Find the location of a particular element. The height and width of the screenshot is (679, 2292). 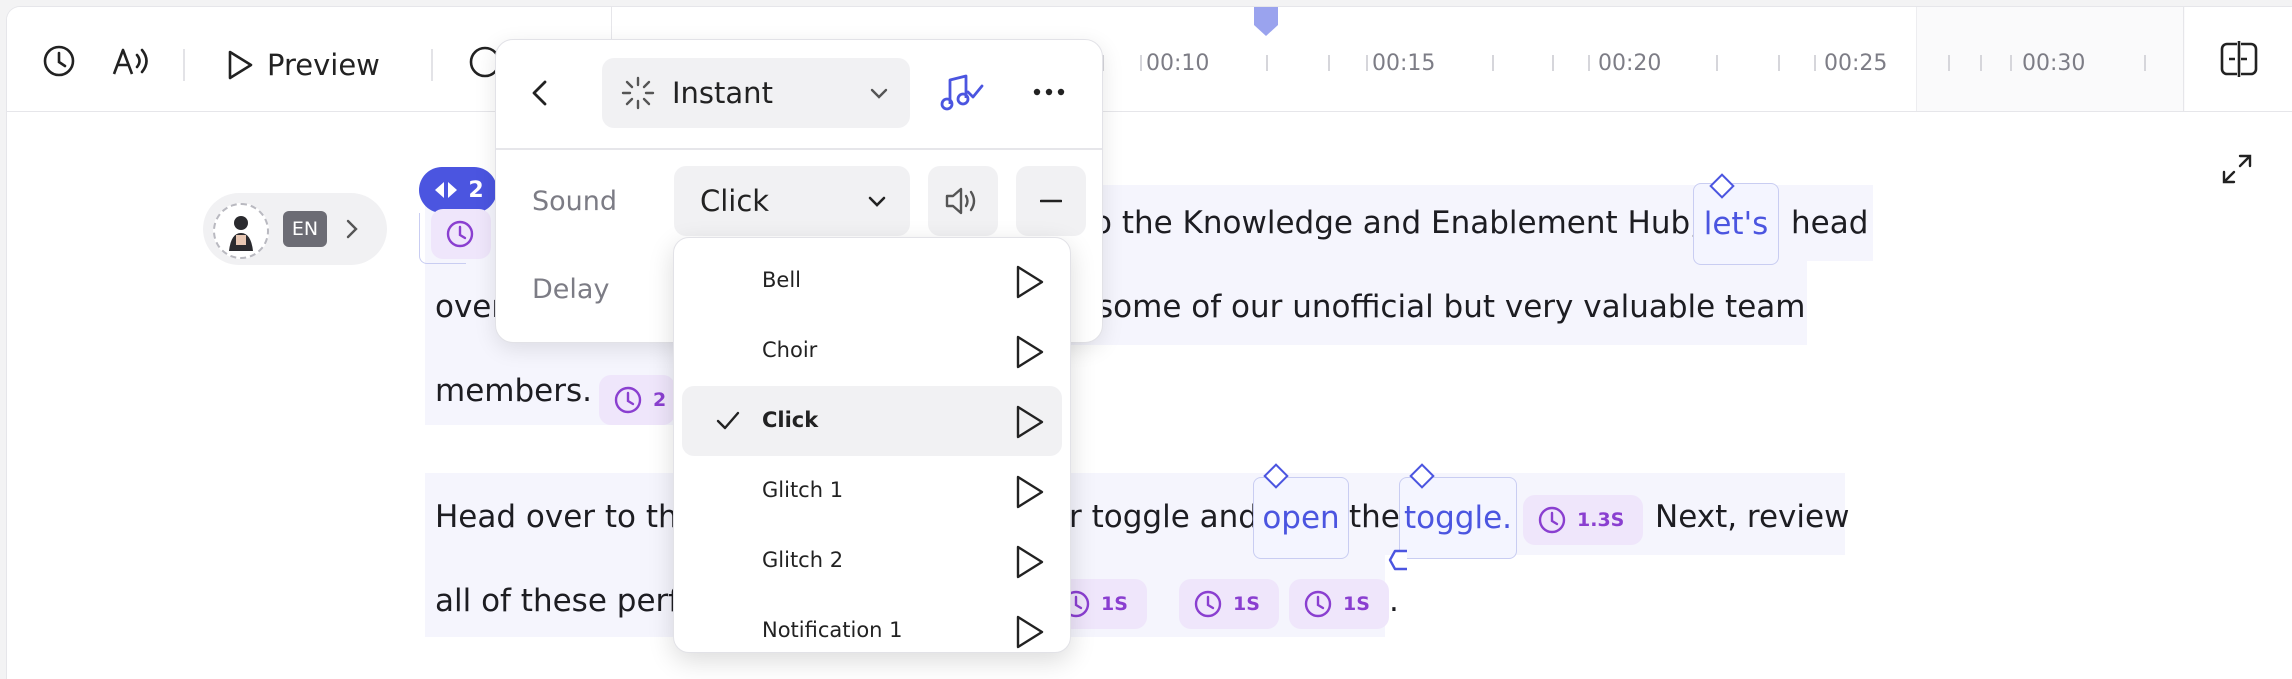

language-badge: EN is located at coordinates (305, 229).